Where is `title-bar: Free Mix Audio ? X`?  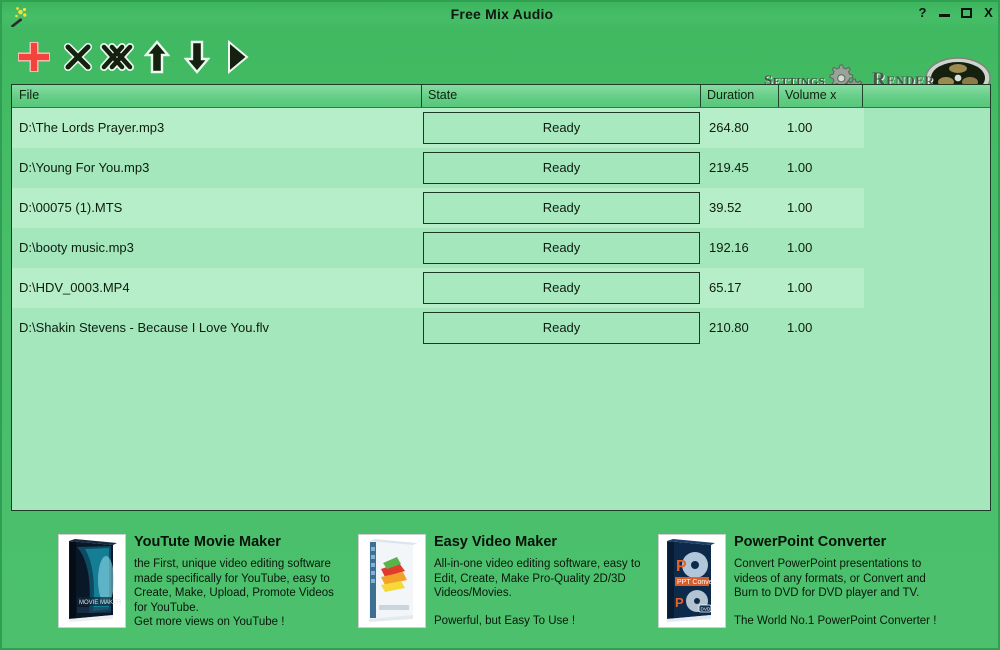
title-bar: Free Mix Audio ? X is located at coordinates (500, 15).